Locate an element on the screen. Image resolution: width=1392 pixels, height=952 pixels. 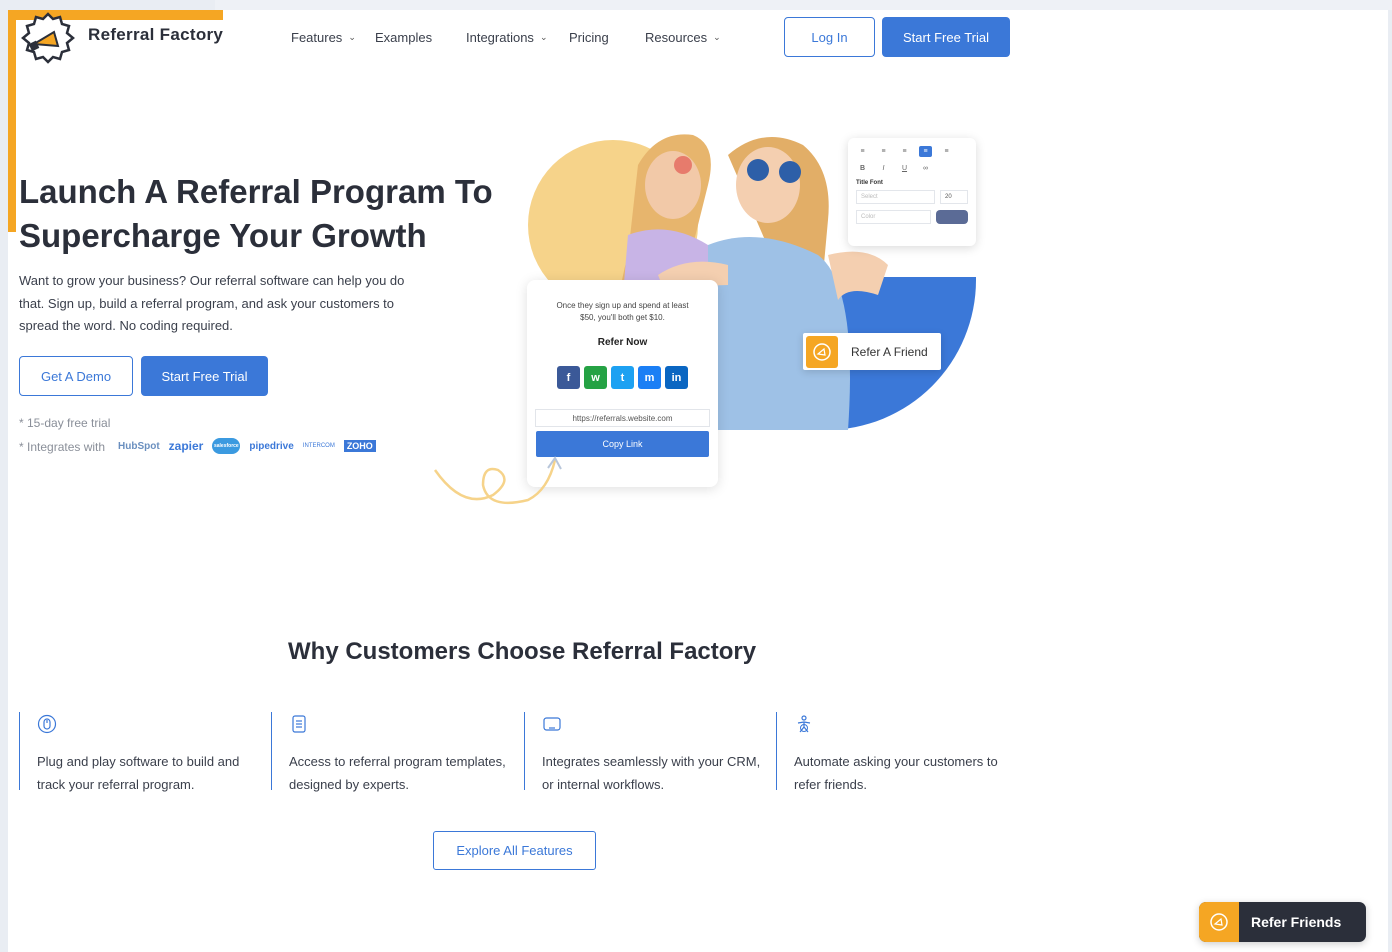
nav-examples: Examples is located at coordinates (403, 37).